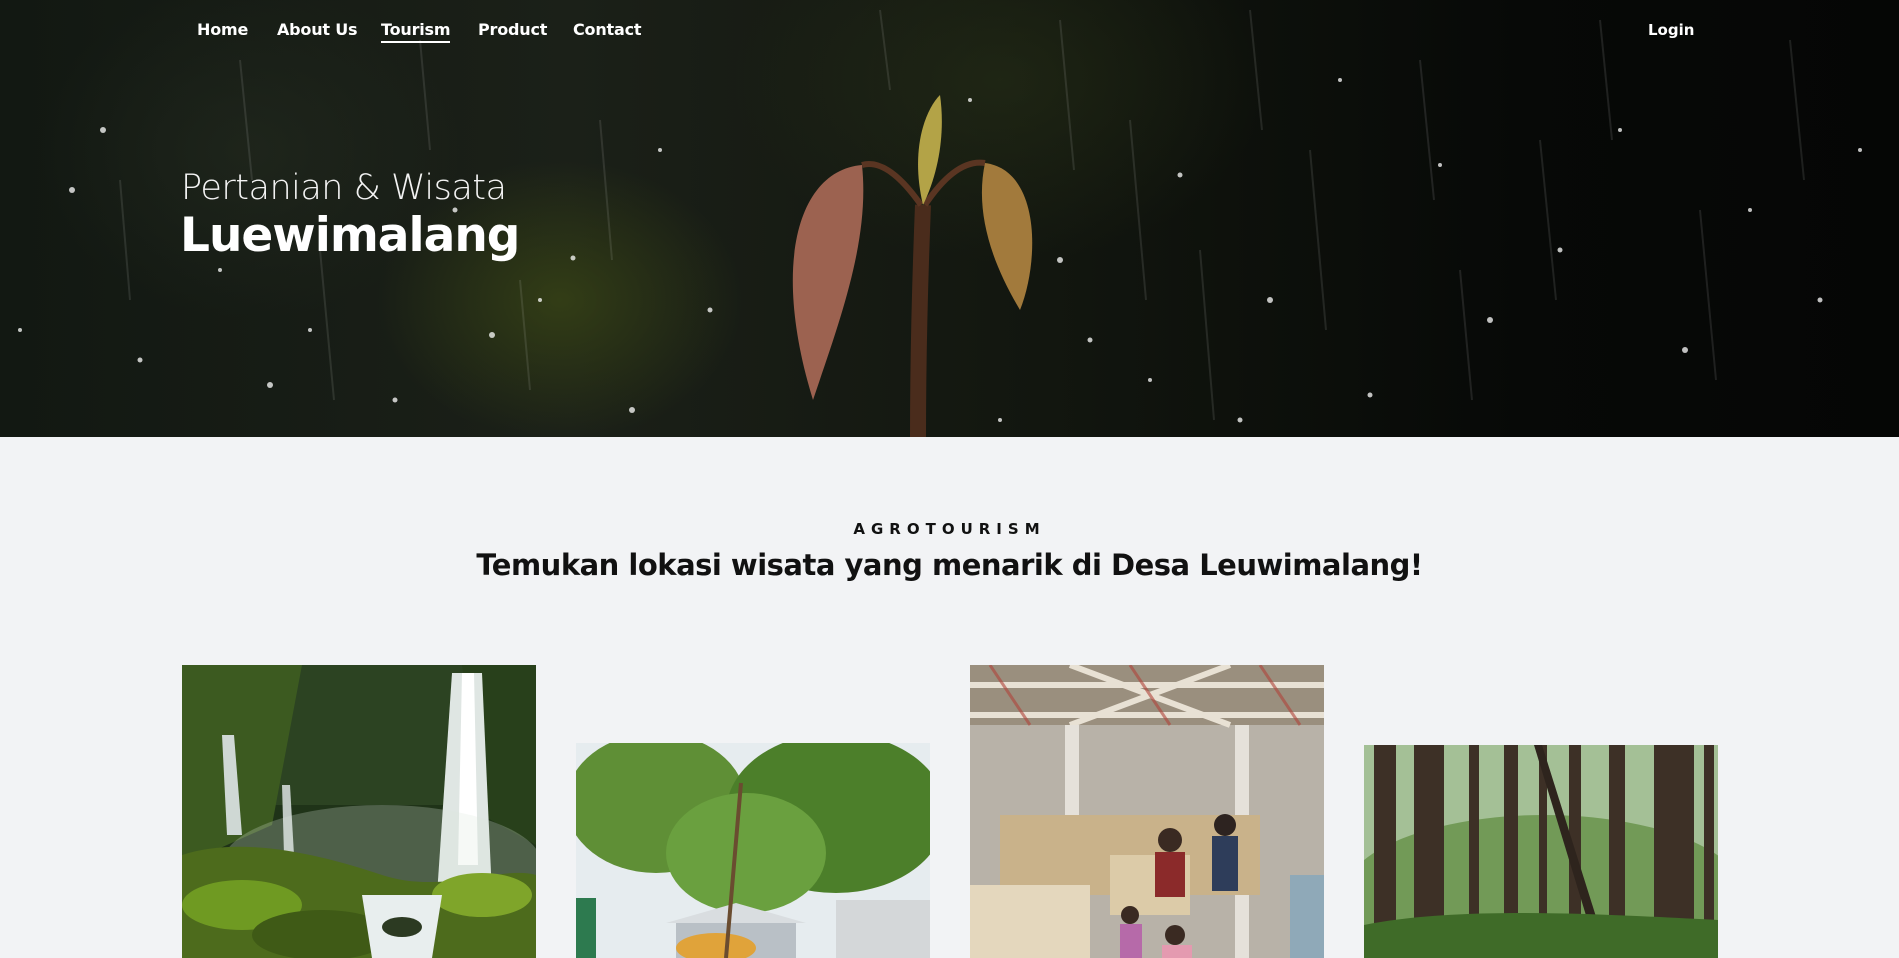 This screenshot has width=1899, height=958. What do you see at coordinates (416, 31) in the screenshot?
I see `nav-tourism-link: Tourism` at bounding box center [416, 31].